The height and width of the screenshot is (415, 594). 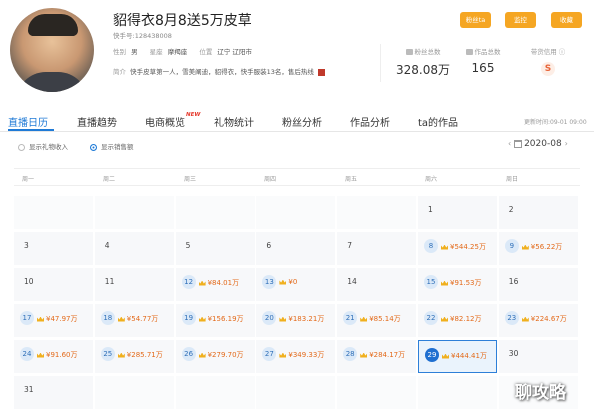 I want to click on help-icon: ⓘ, so click(x=562, y=52).